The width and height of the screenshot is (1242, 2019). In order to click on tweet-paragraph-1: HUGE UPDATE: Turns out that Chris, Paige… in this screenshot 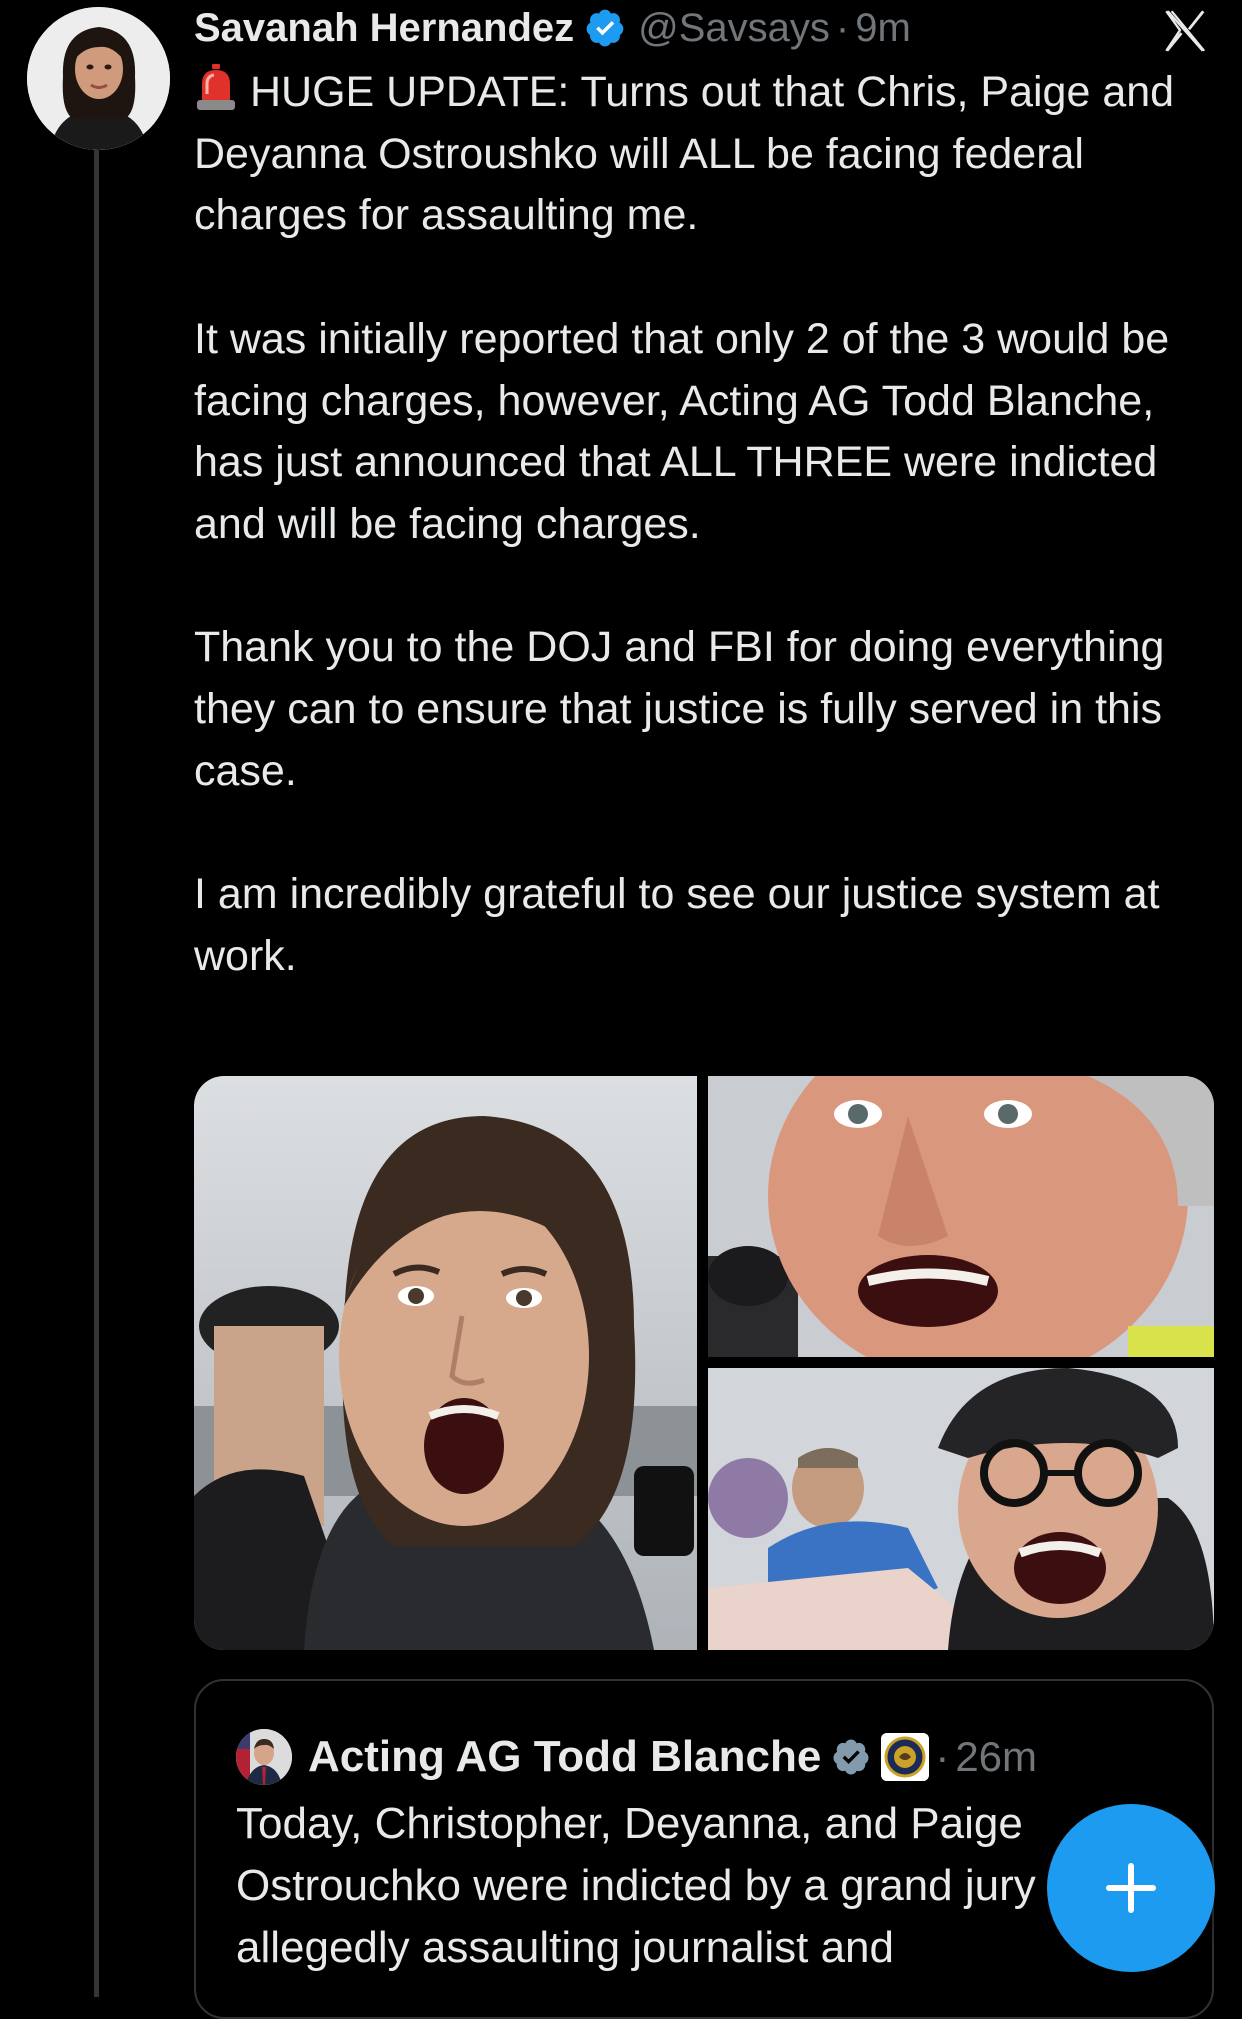, I will do `click(684, 154)`.